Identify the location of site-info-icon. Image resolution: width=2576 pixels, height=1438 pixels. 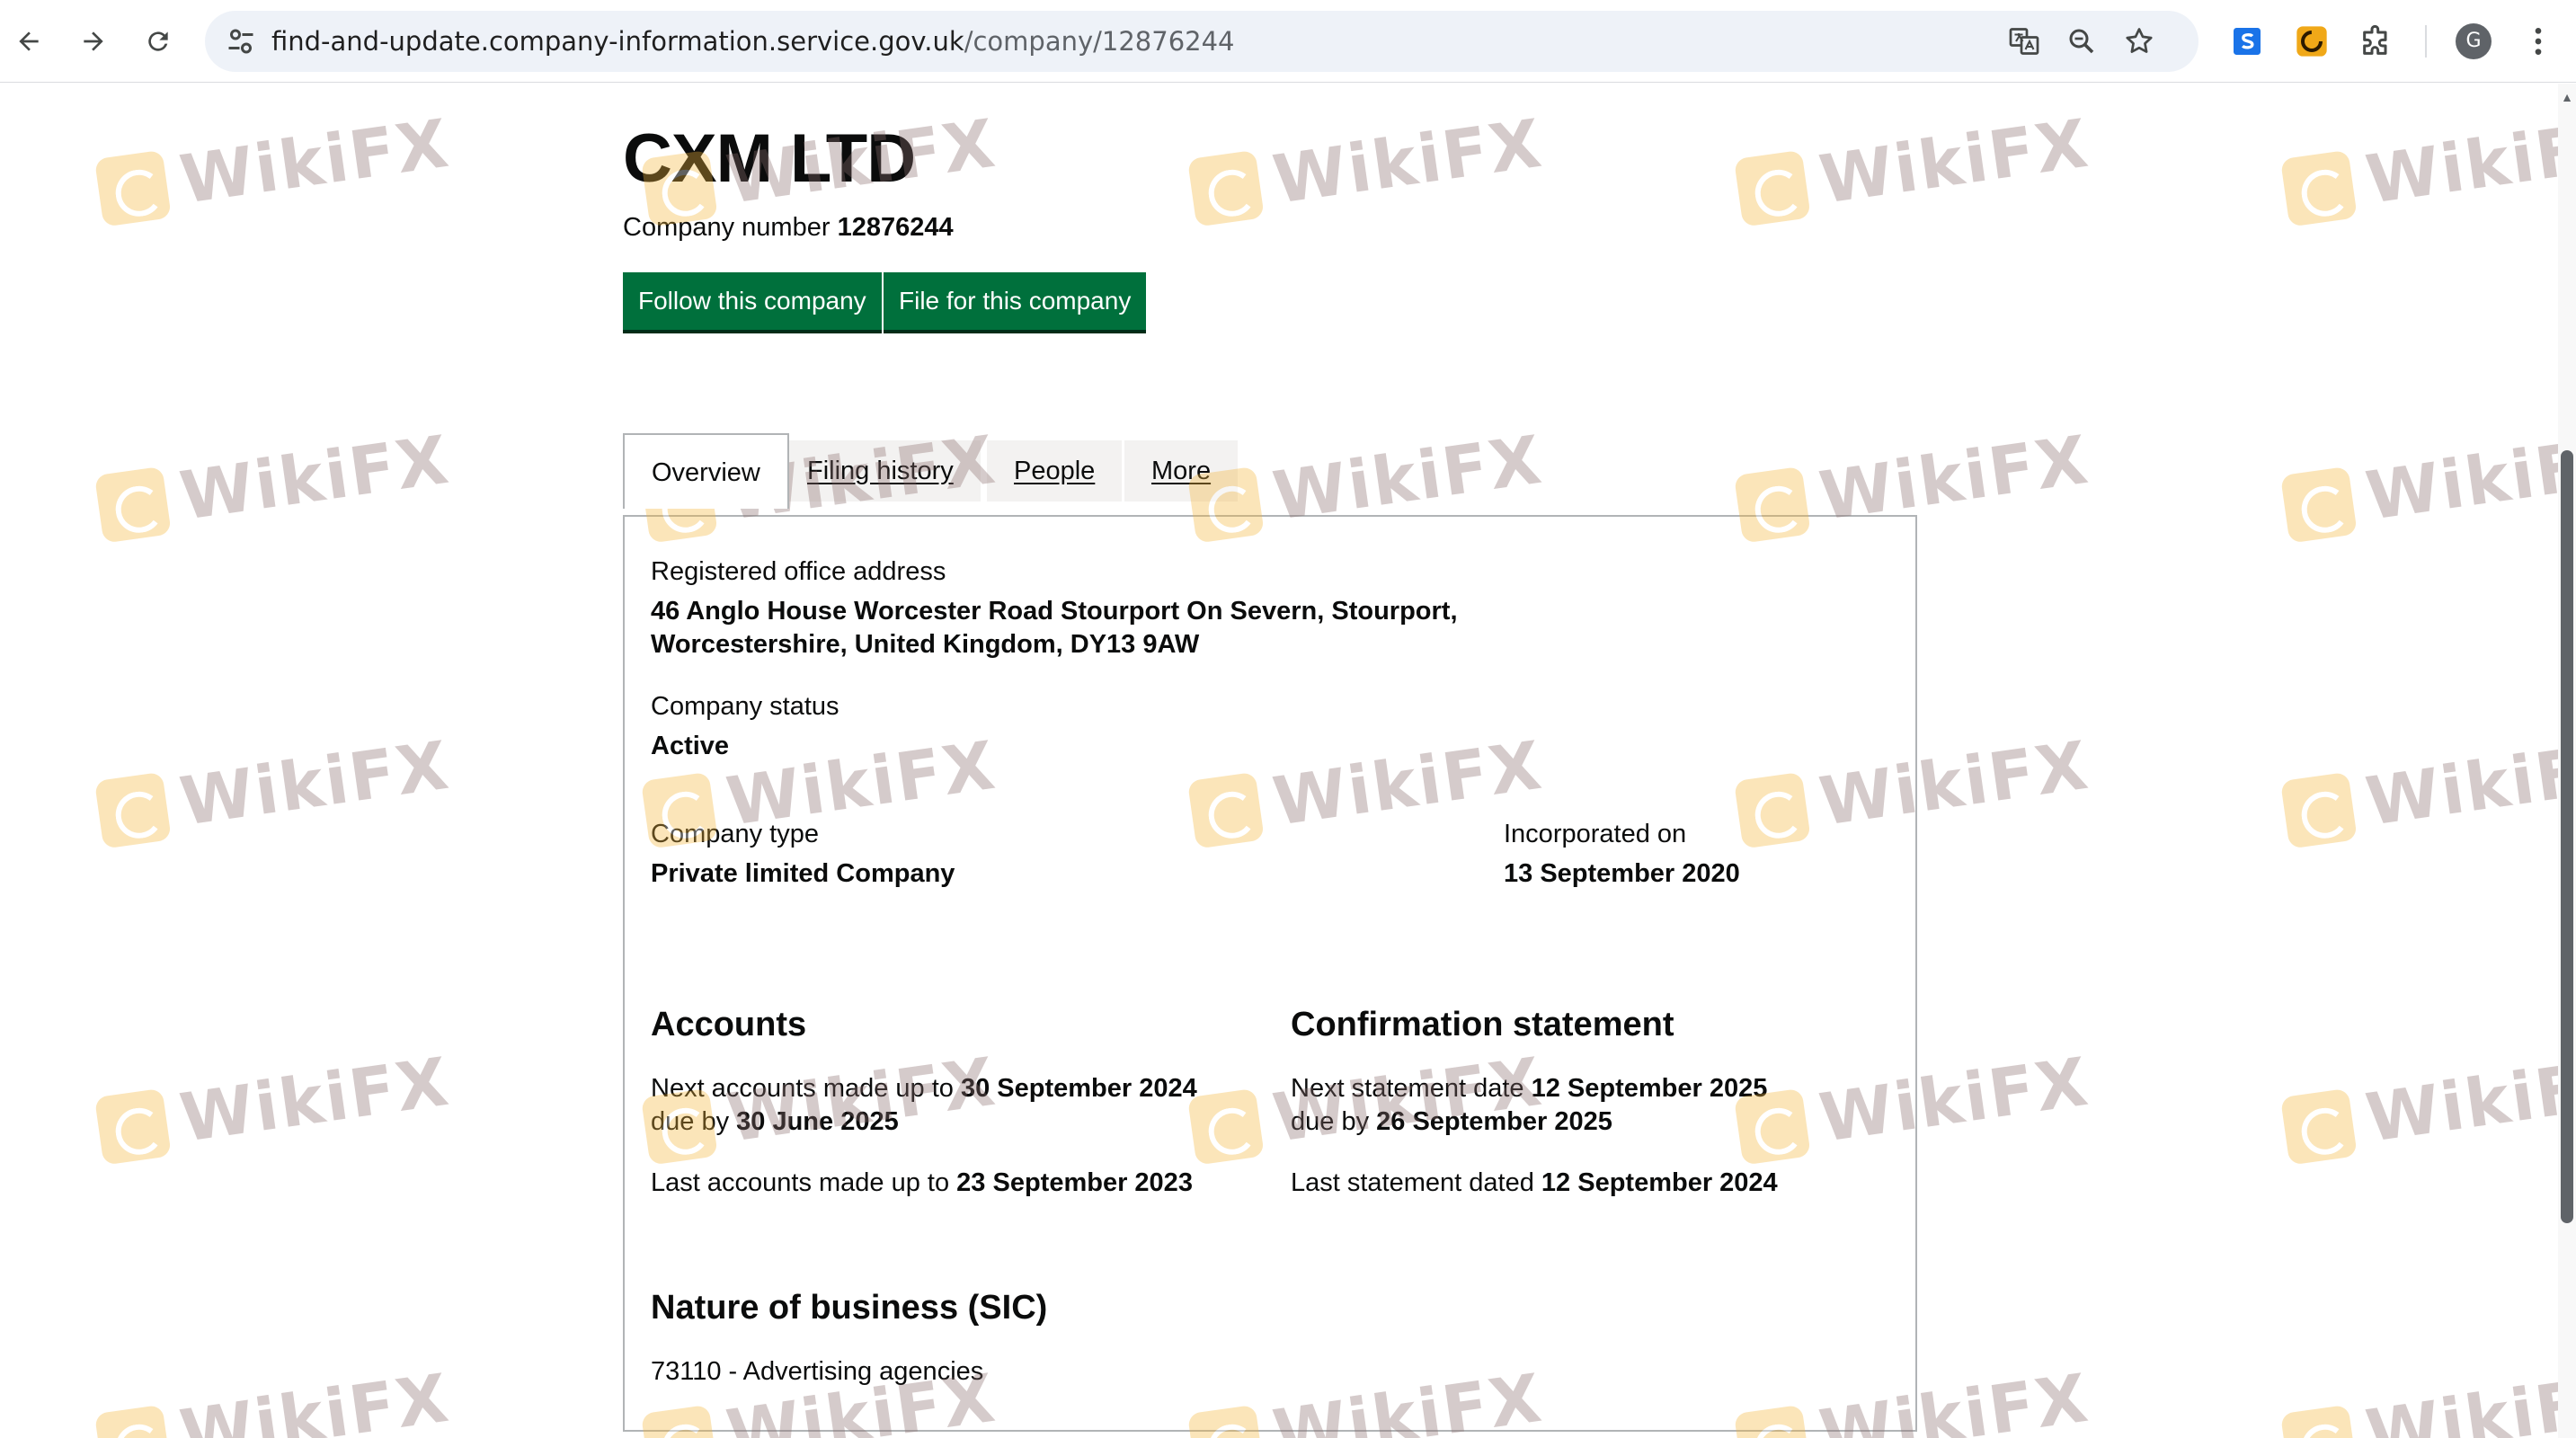
(241, 41).